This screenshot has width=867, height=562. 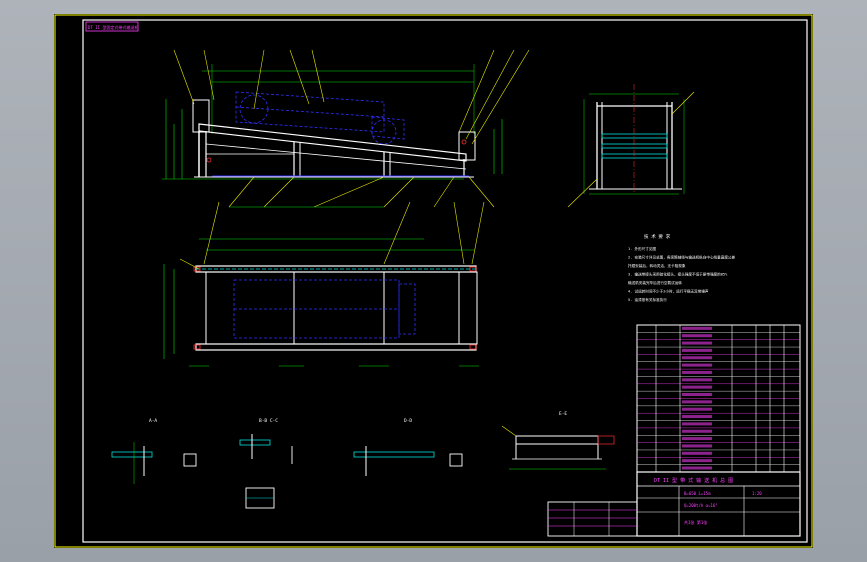 What do you see at coordinates (642, 248) in the screenshot?
I see `note-line: 1. 外形尺寸见图` at bounding box center [642, 248].